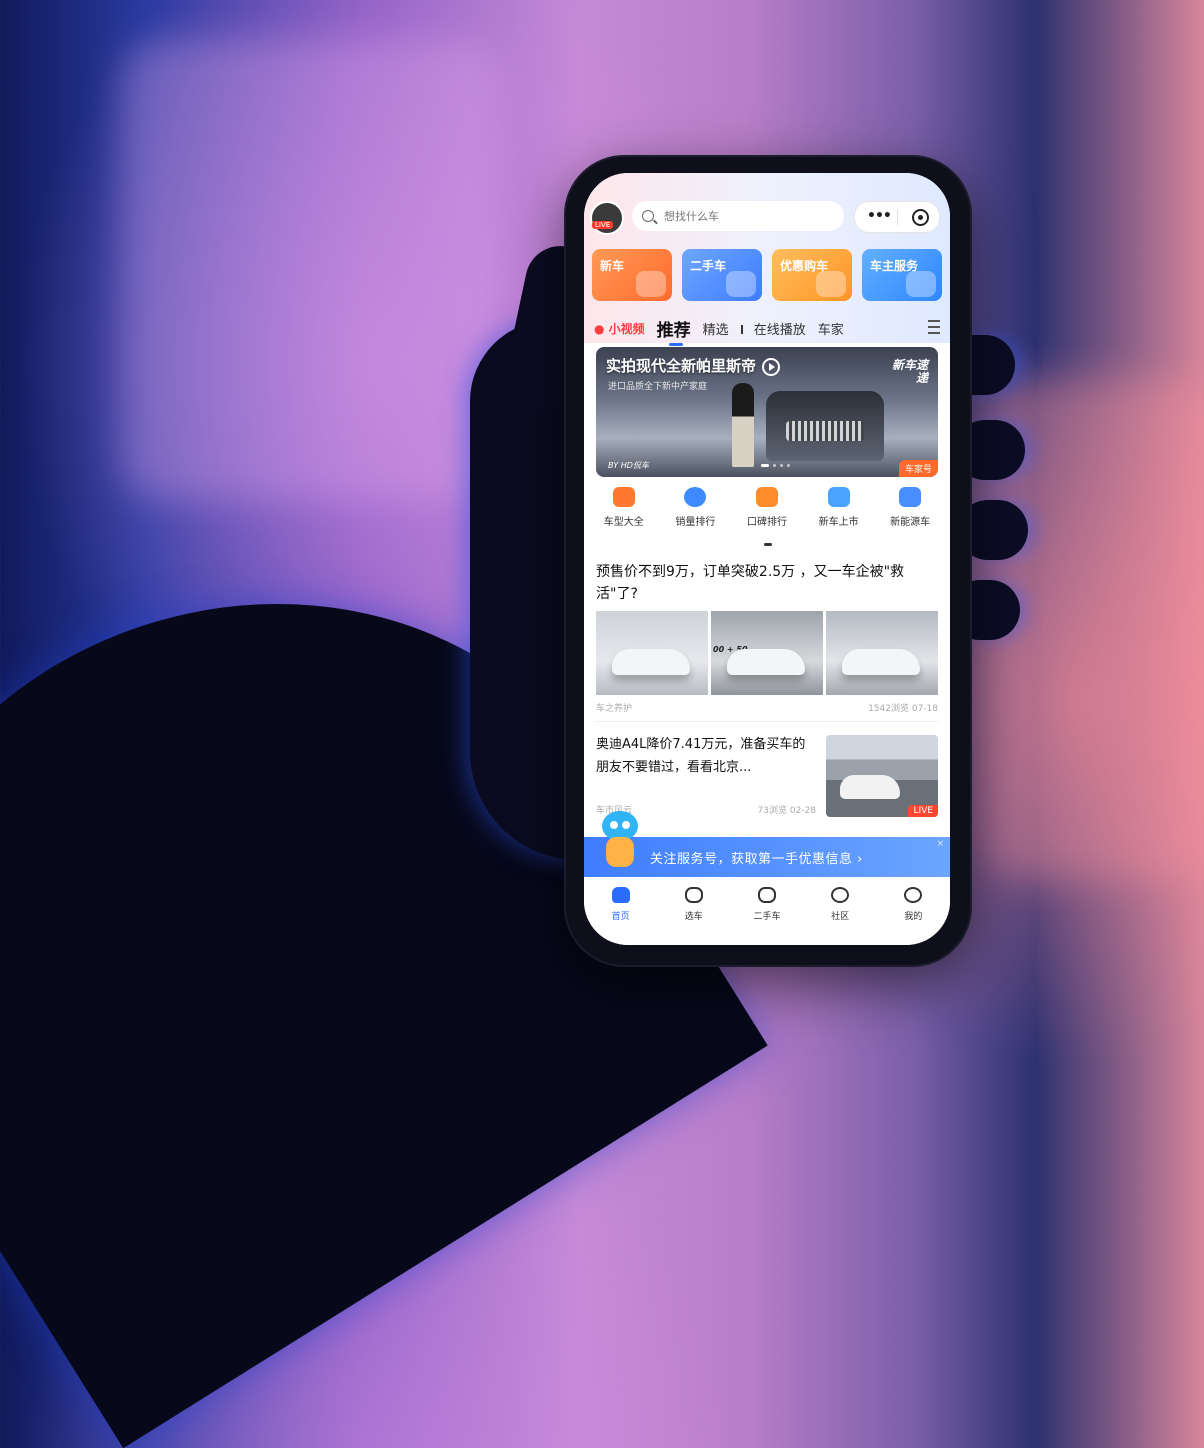 The width and height of the screenshot is (1204, 1448). Describe the element at coordinates (745, 329) in the screenshot. I see `signal-bars-icon` at that location.